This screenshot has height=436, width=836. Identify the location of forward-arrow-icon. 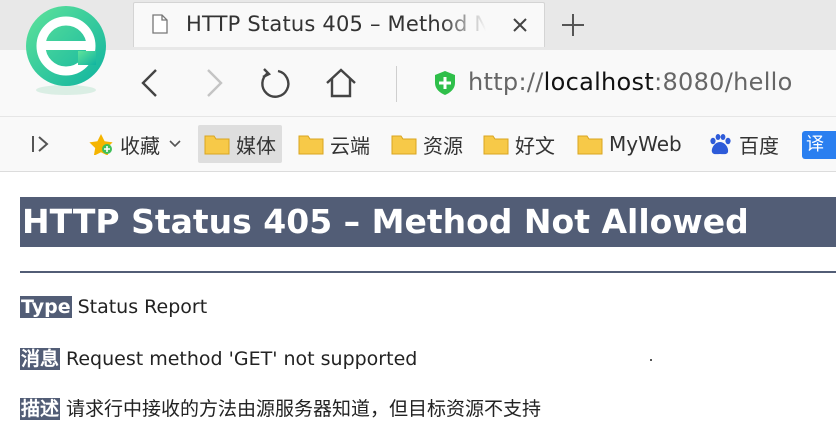
(213, 83).